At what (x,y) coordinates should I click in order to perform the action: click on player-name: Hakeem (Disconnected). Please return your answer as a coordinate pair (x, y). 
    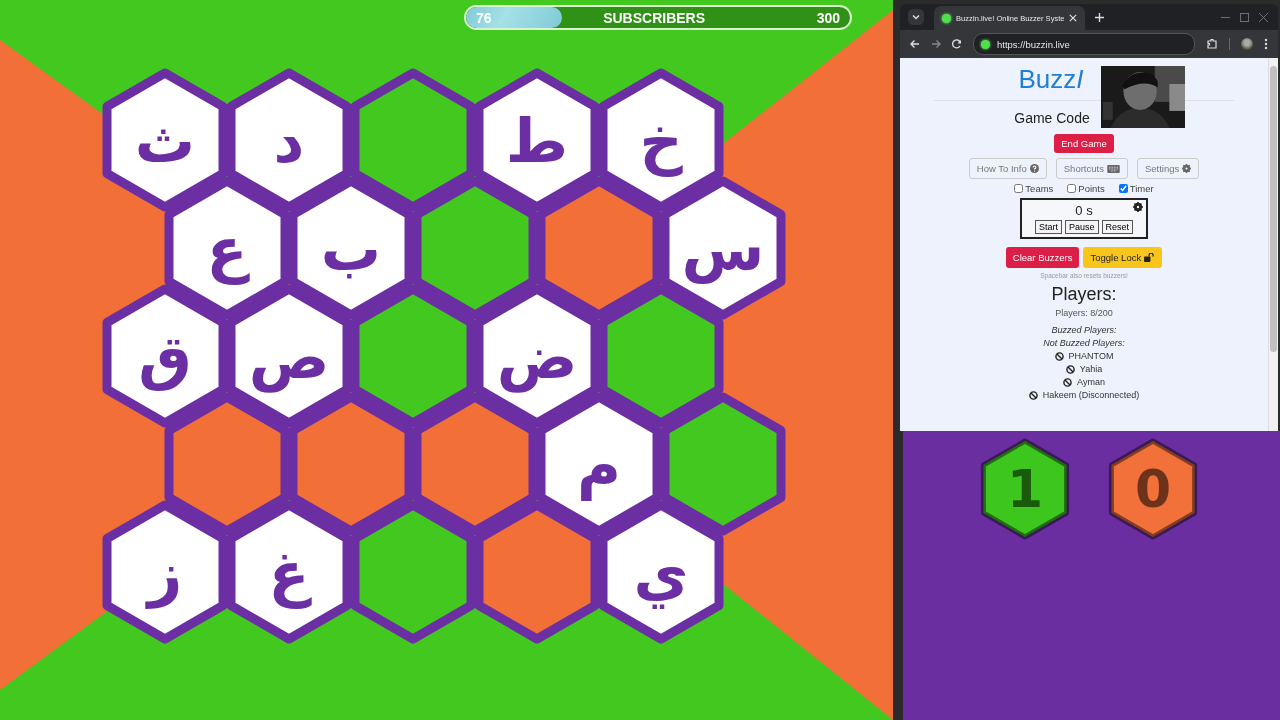
    Looking at the image, I should click on (1091, 395).